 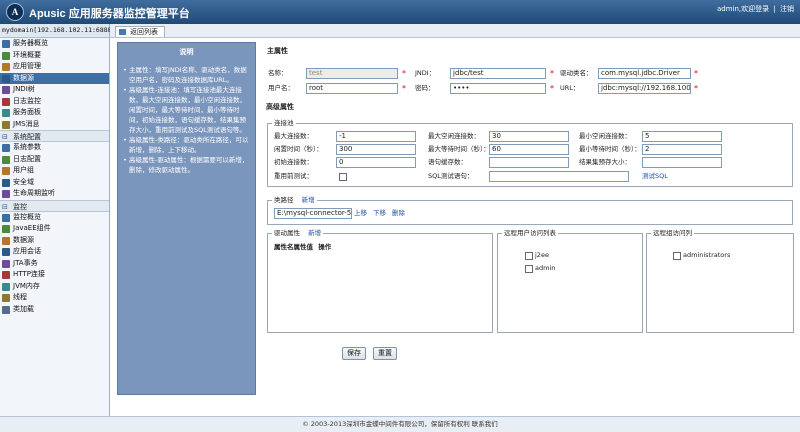 I want to click on sidebar-item-label: HTTP连接, so click(x=29, y=274).